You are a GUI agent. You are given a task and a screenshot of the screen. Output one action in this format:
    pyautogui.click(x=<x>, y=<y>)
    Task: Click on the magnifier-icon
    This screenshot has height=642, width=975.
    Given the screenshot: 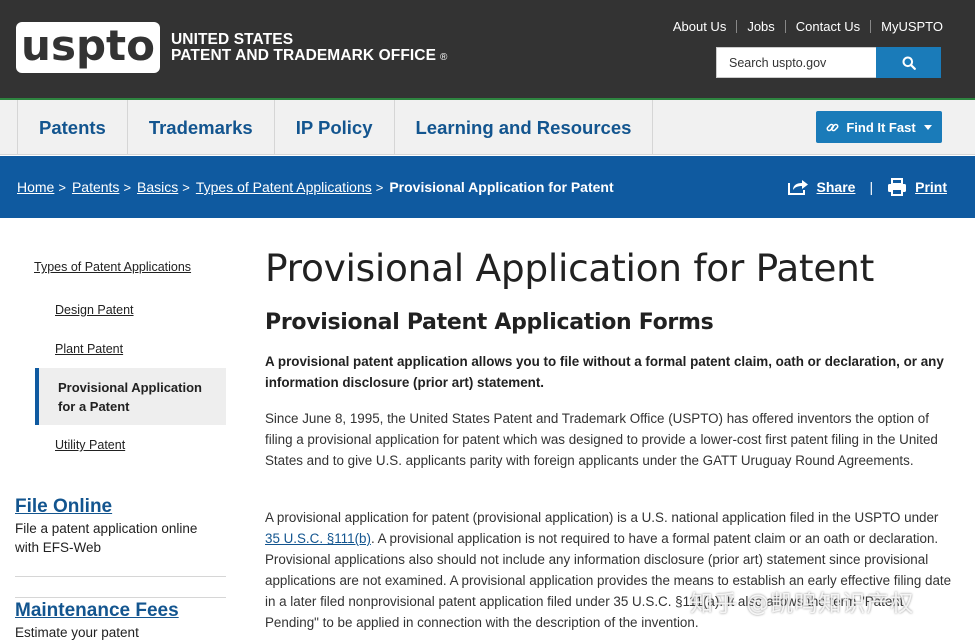 What is the action you would take?
    pyautogui.click(x=909, y=63)
    